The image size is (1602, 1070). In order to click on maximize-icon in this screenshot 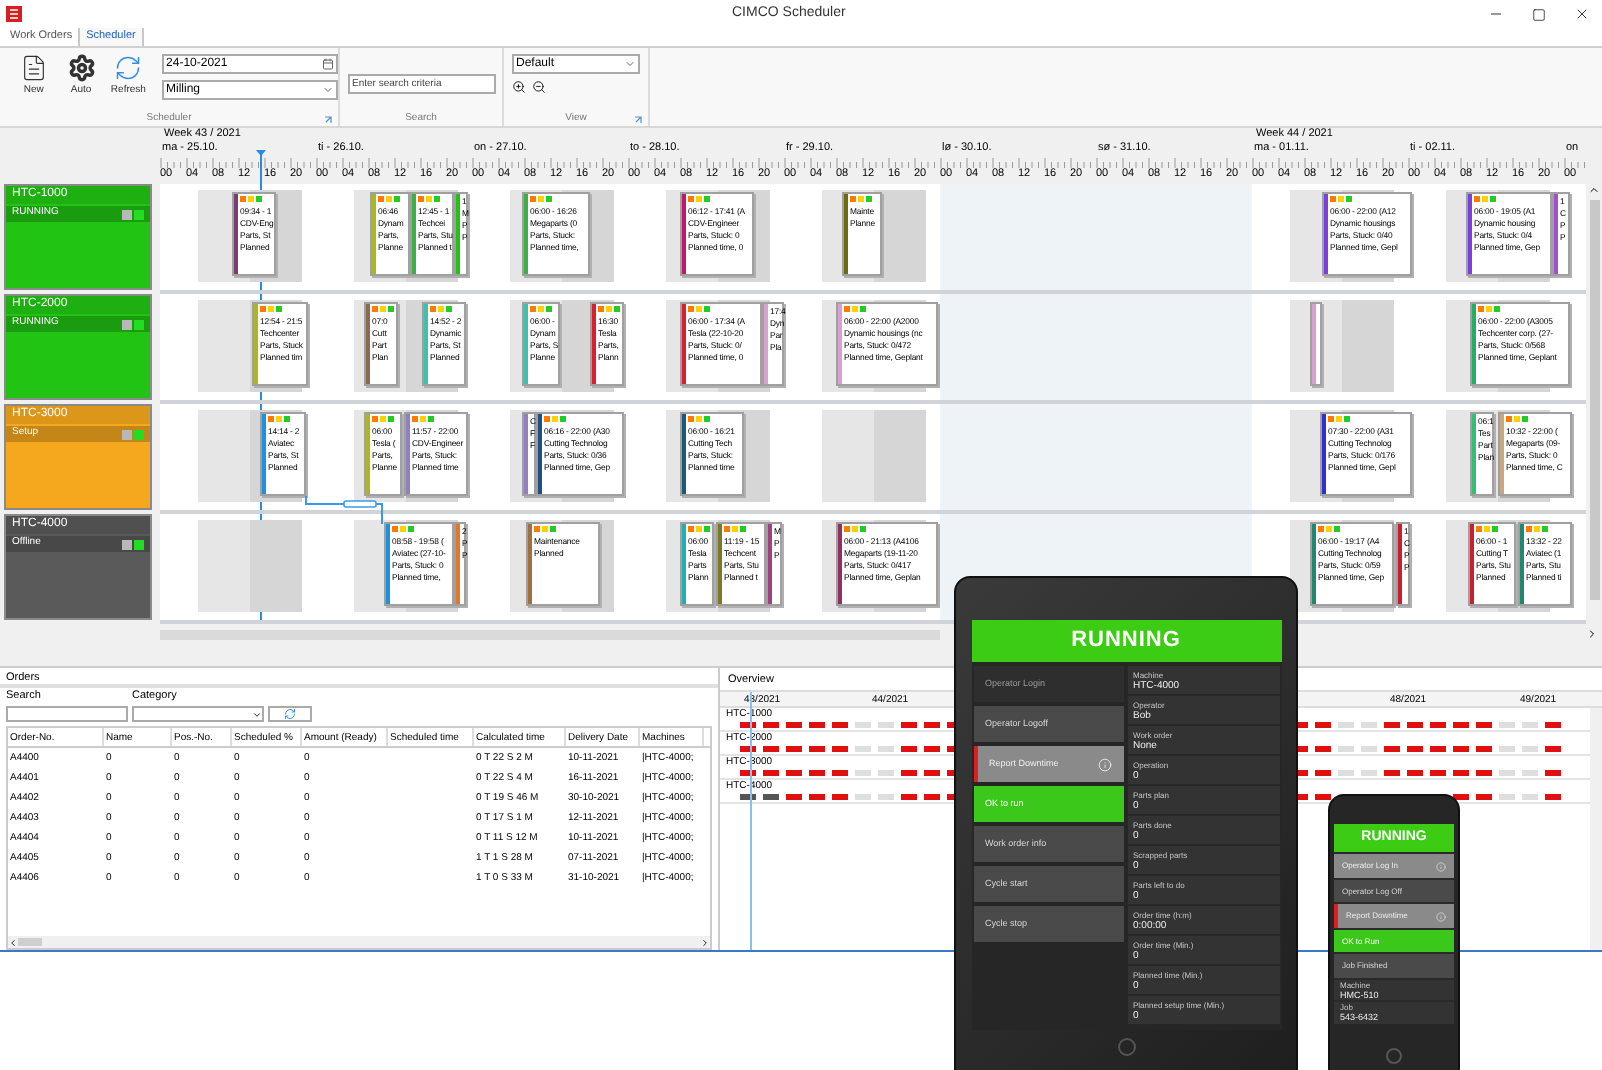, I will do `click(1539, 14)`.